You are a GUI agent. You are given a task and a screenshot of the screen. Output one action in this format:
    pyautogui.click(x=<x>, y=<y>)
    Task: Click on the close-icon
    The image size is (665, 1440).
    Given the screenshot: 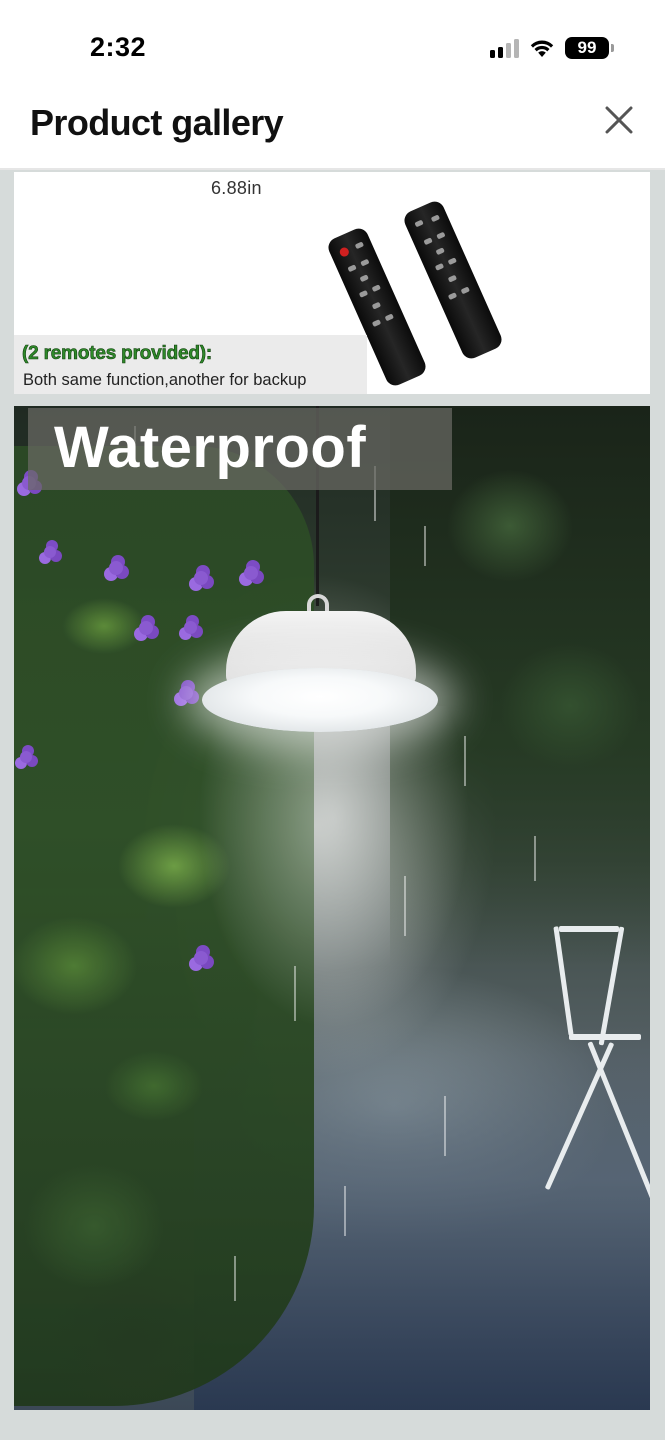 What is the action you would take?
    pyautogui.click(x=619, y=120)
    